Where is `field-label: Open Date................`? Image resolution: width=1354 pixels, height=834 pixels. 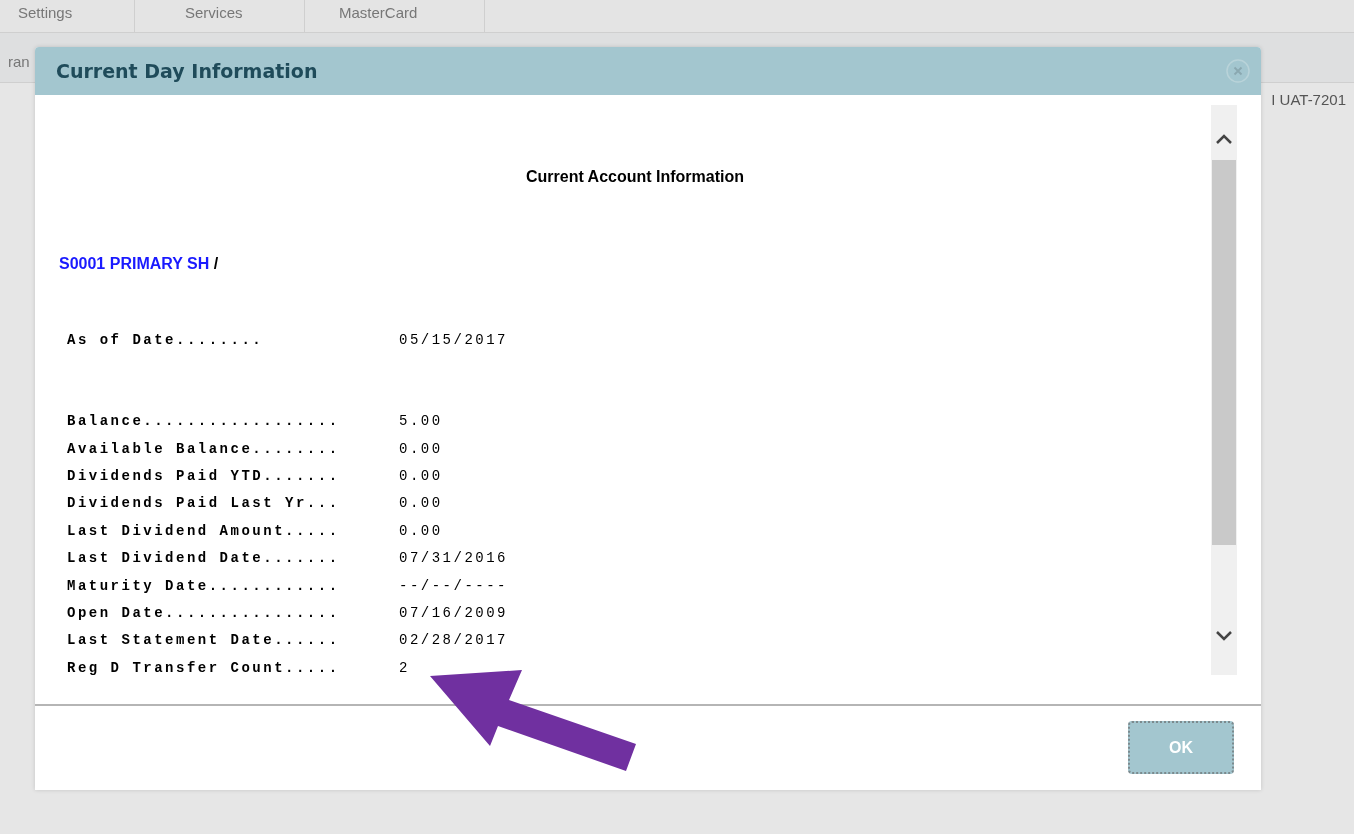
field-label: Open Date................ is located at coordinates (204, 613).